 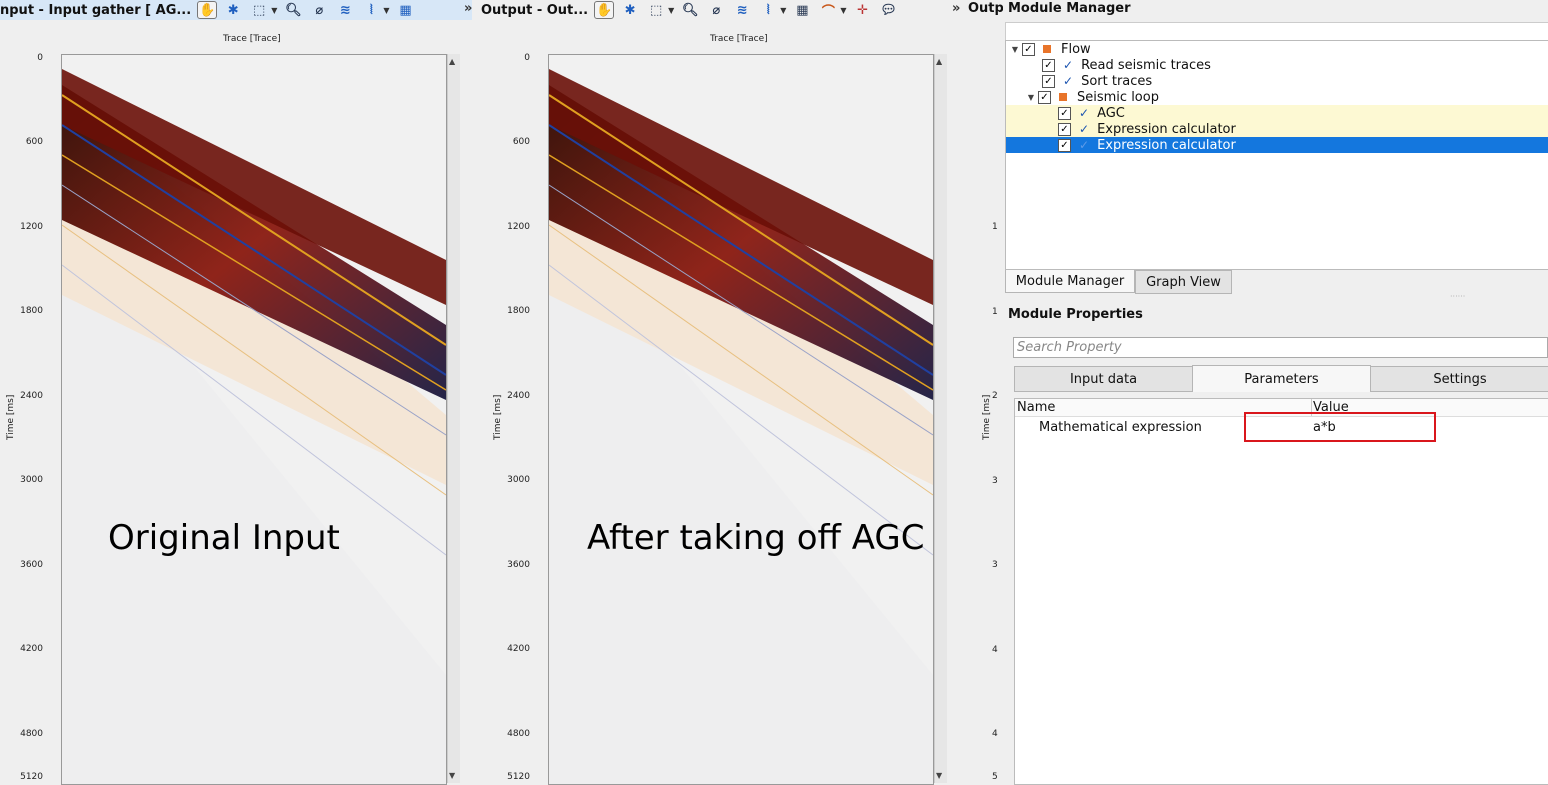 What do you see at coordinates (986, 8) in the screenshot?
I see `output-partial-title: Outp` at bounding box center [986, 8].